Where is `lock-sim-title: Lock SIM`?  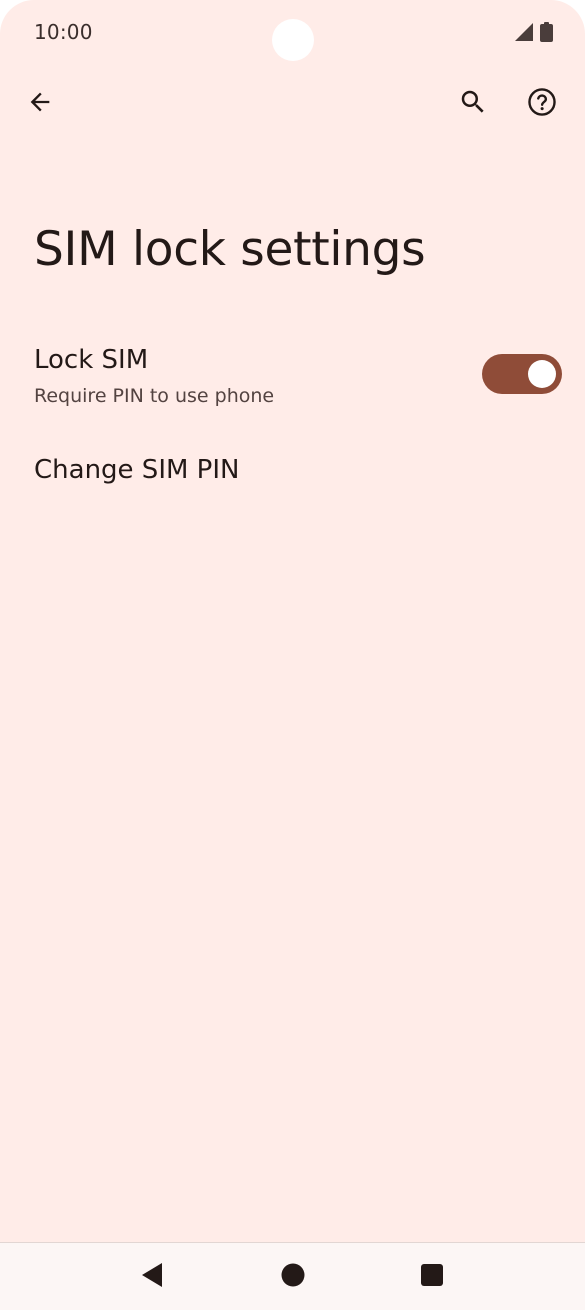
lock-sim-title: Lock SIM is located at coordinates (91, 360).